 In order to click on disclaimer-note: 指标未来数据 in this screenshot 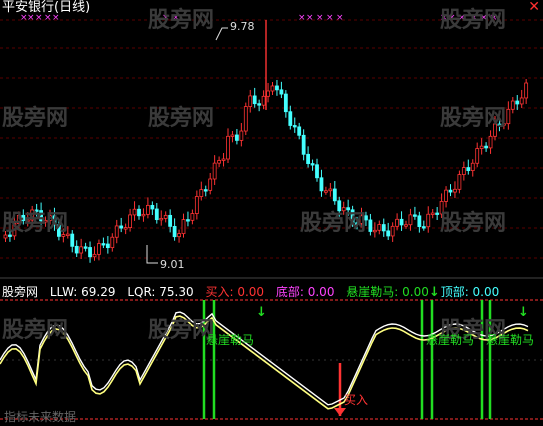, I will do `click(40, 417)`.